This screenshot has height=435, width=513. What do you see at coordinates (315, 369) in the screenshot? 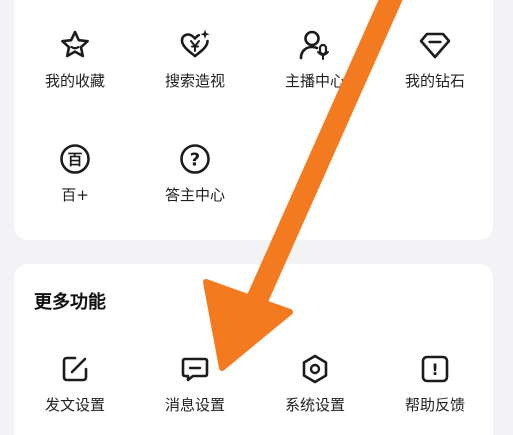
I see `hexagon-settings-icon` at bounding box center [315, 369].